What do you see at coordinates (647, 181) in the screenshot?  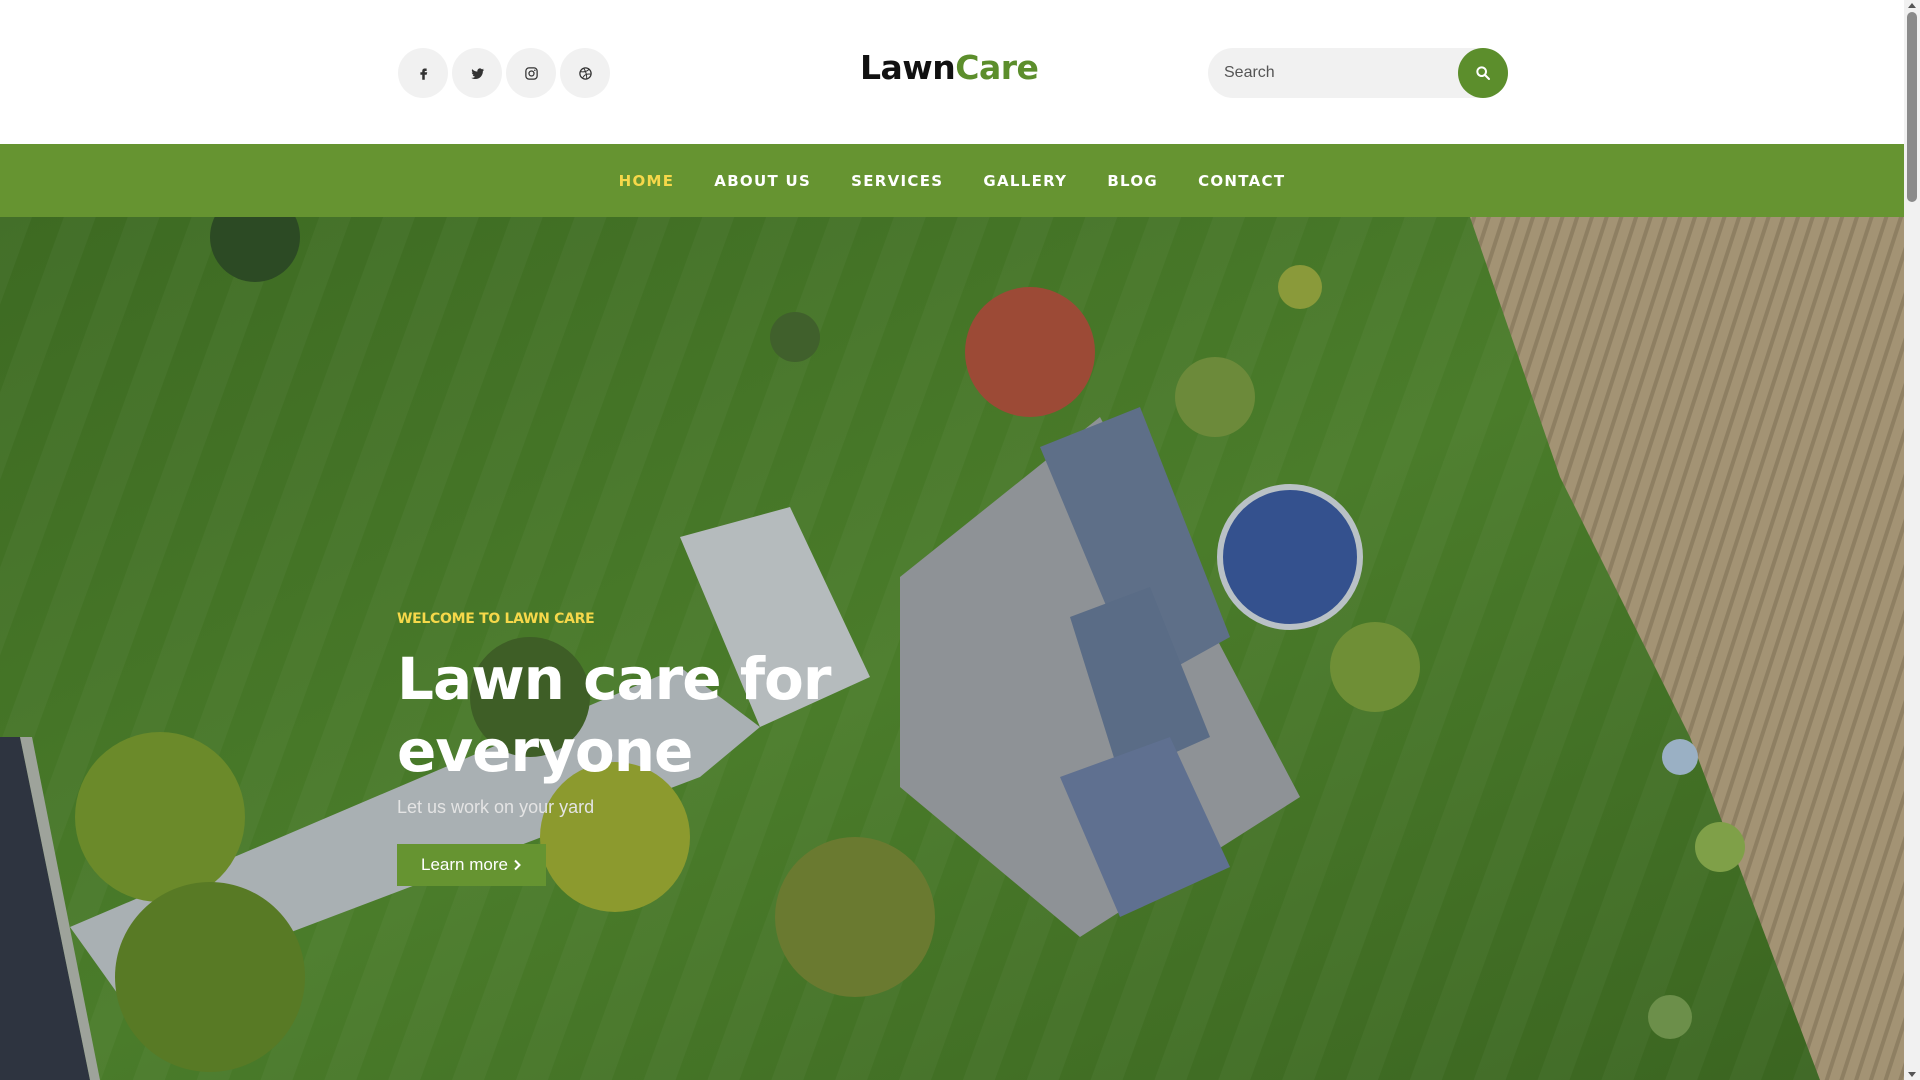 I see `nav-item-home: HOME` at bounding box center [647, 181].